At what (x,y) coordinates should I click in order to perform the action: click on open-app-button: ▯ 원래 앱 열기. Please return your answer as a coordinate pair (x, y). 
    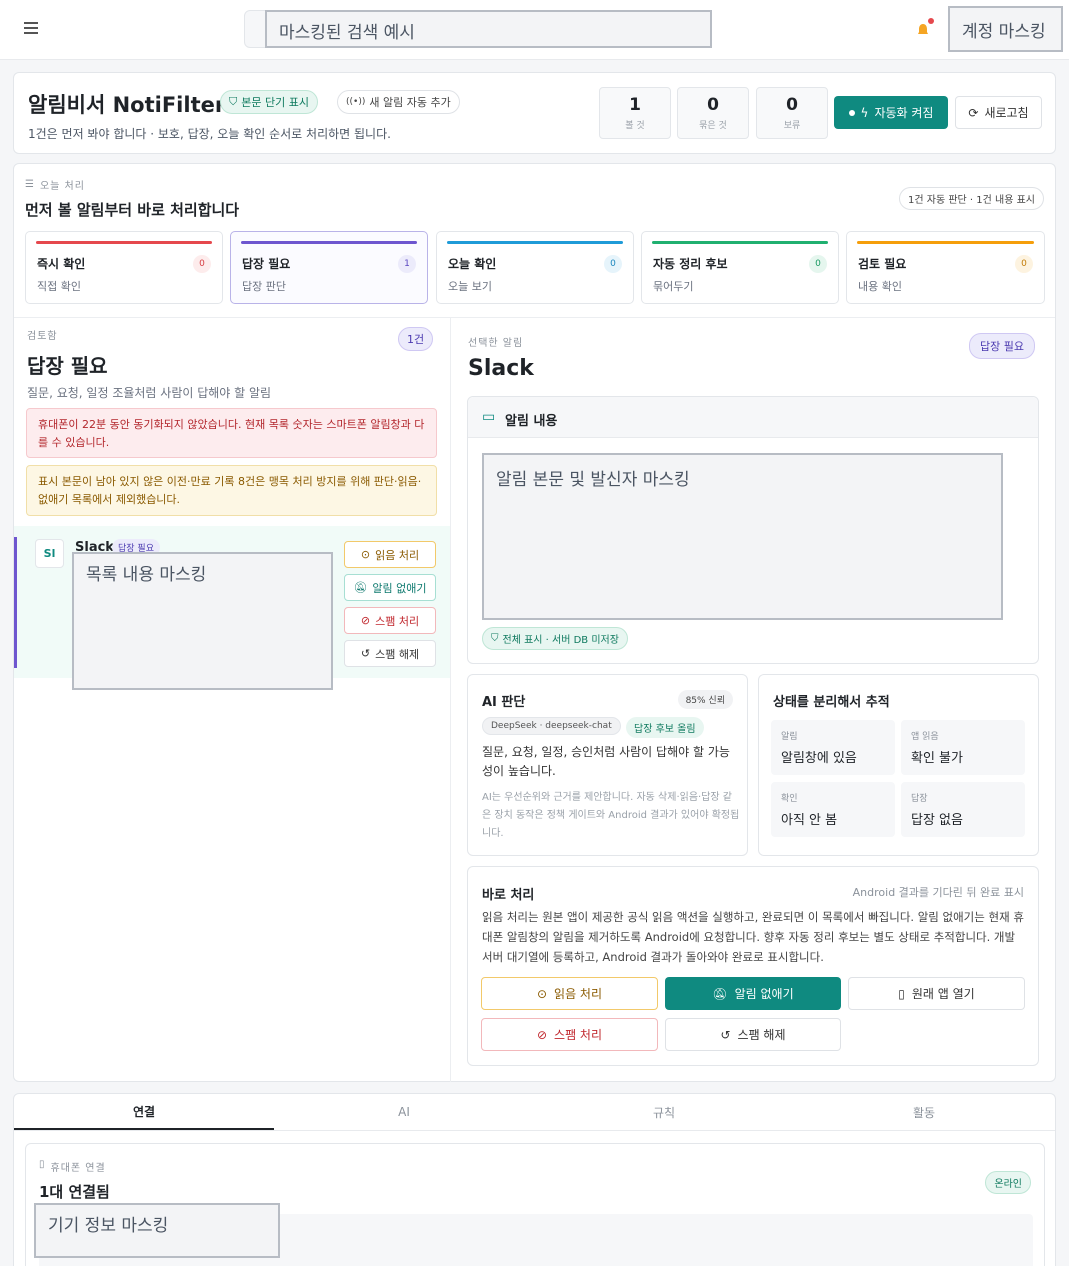
    Looking at the image, I should click on (936, 993).